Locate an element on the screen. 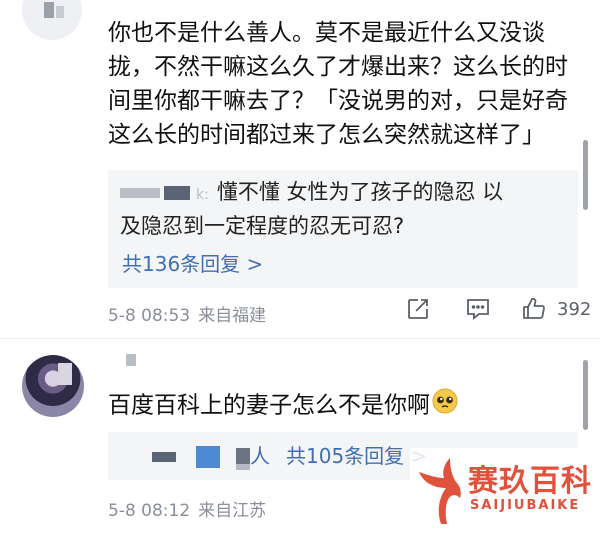 The image size is (600, 533). reply-line: k: 懂不懂 女性为了孩子的隐忍 以 is located at coordinates (311, 193).